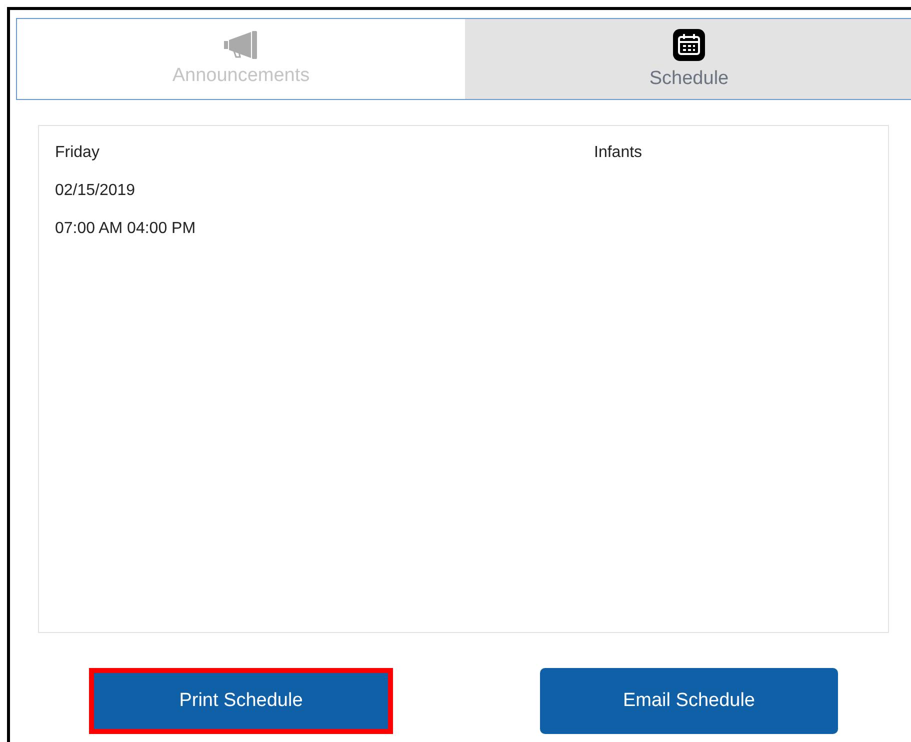 The width and height of the screenshot is (911, 742). What do you see at coordinates (689, 701) in the screenshot?
I see `email-button: Email Schedule` at bounding box center [689, 701].